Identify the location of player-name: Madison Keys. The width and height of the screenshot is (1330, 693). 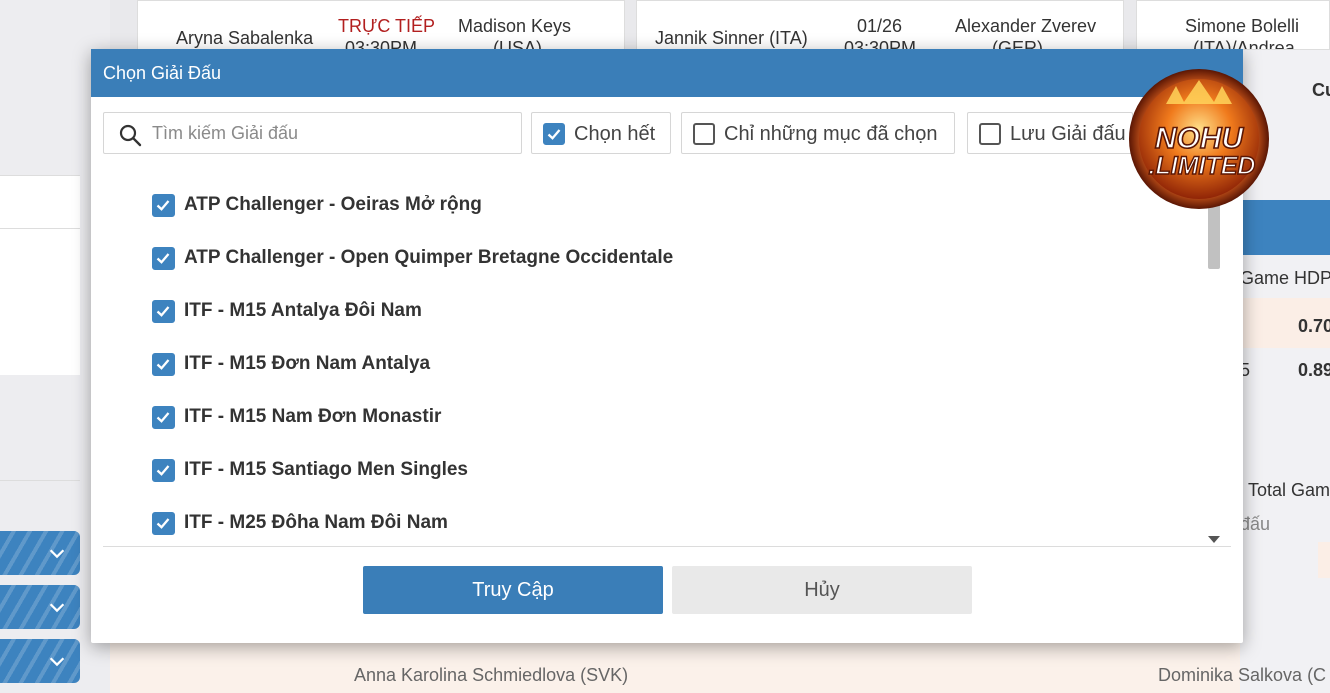
(515, 26).